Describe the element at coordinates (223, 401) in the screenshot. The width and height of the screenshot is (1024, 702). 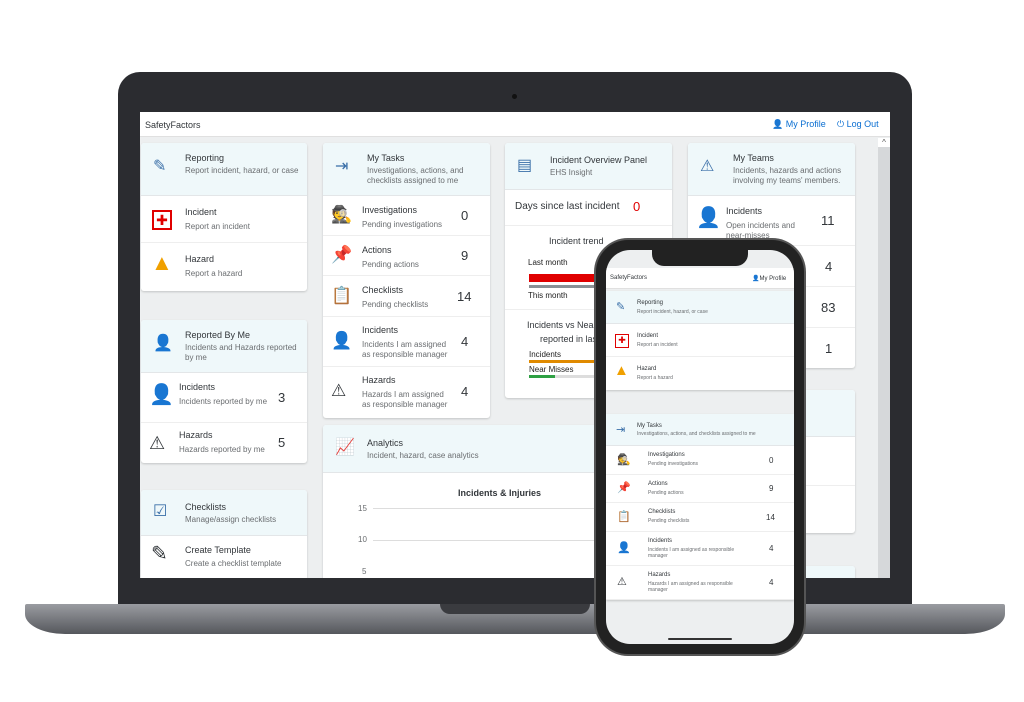
I see `item-subtitle: Incidents reported by me` at that location.